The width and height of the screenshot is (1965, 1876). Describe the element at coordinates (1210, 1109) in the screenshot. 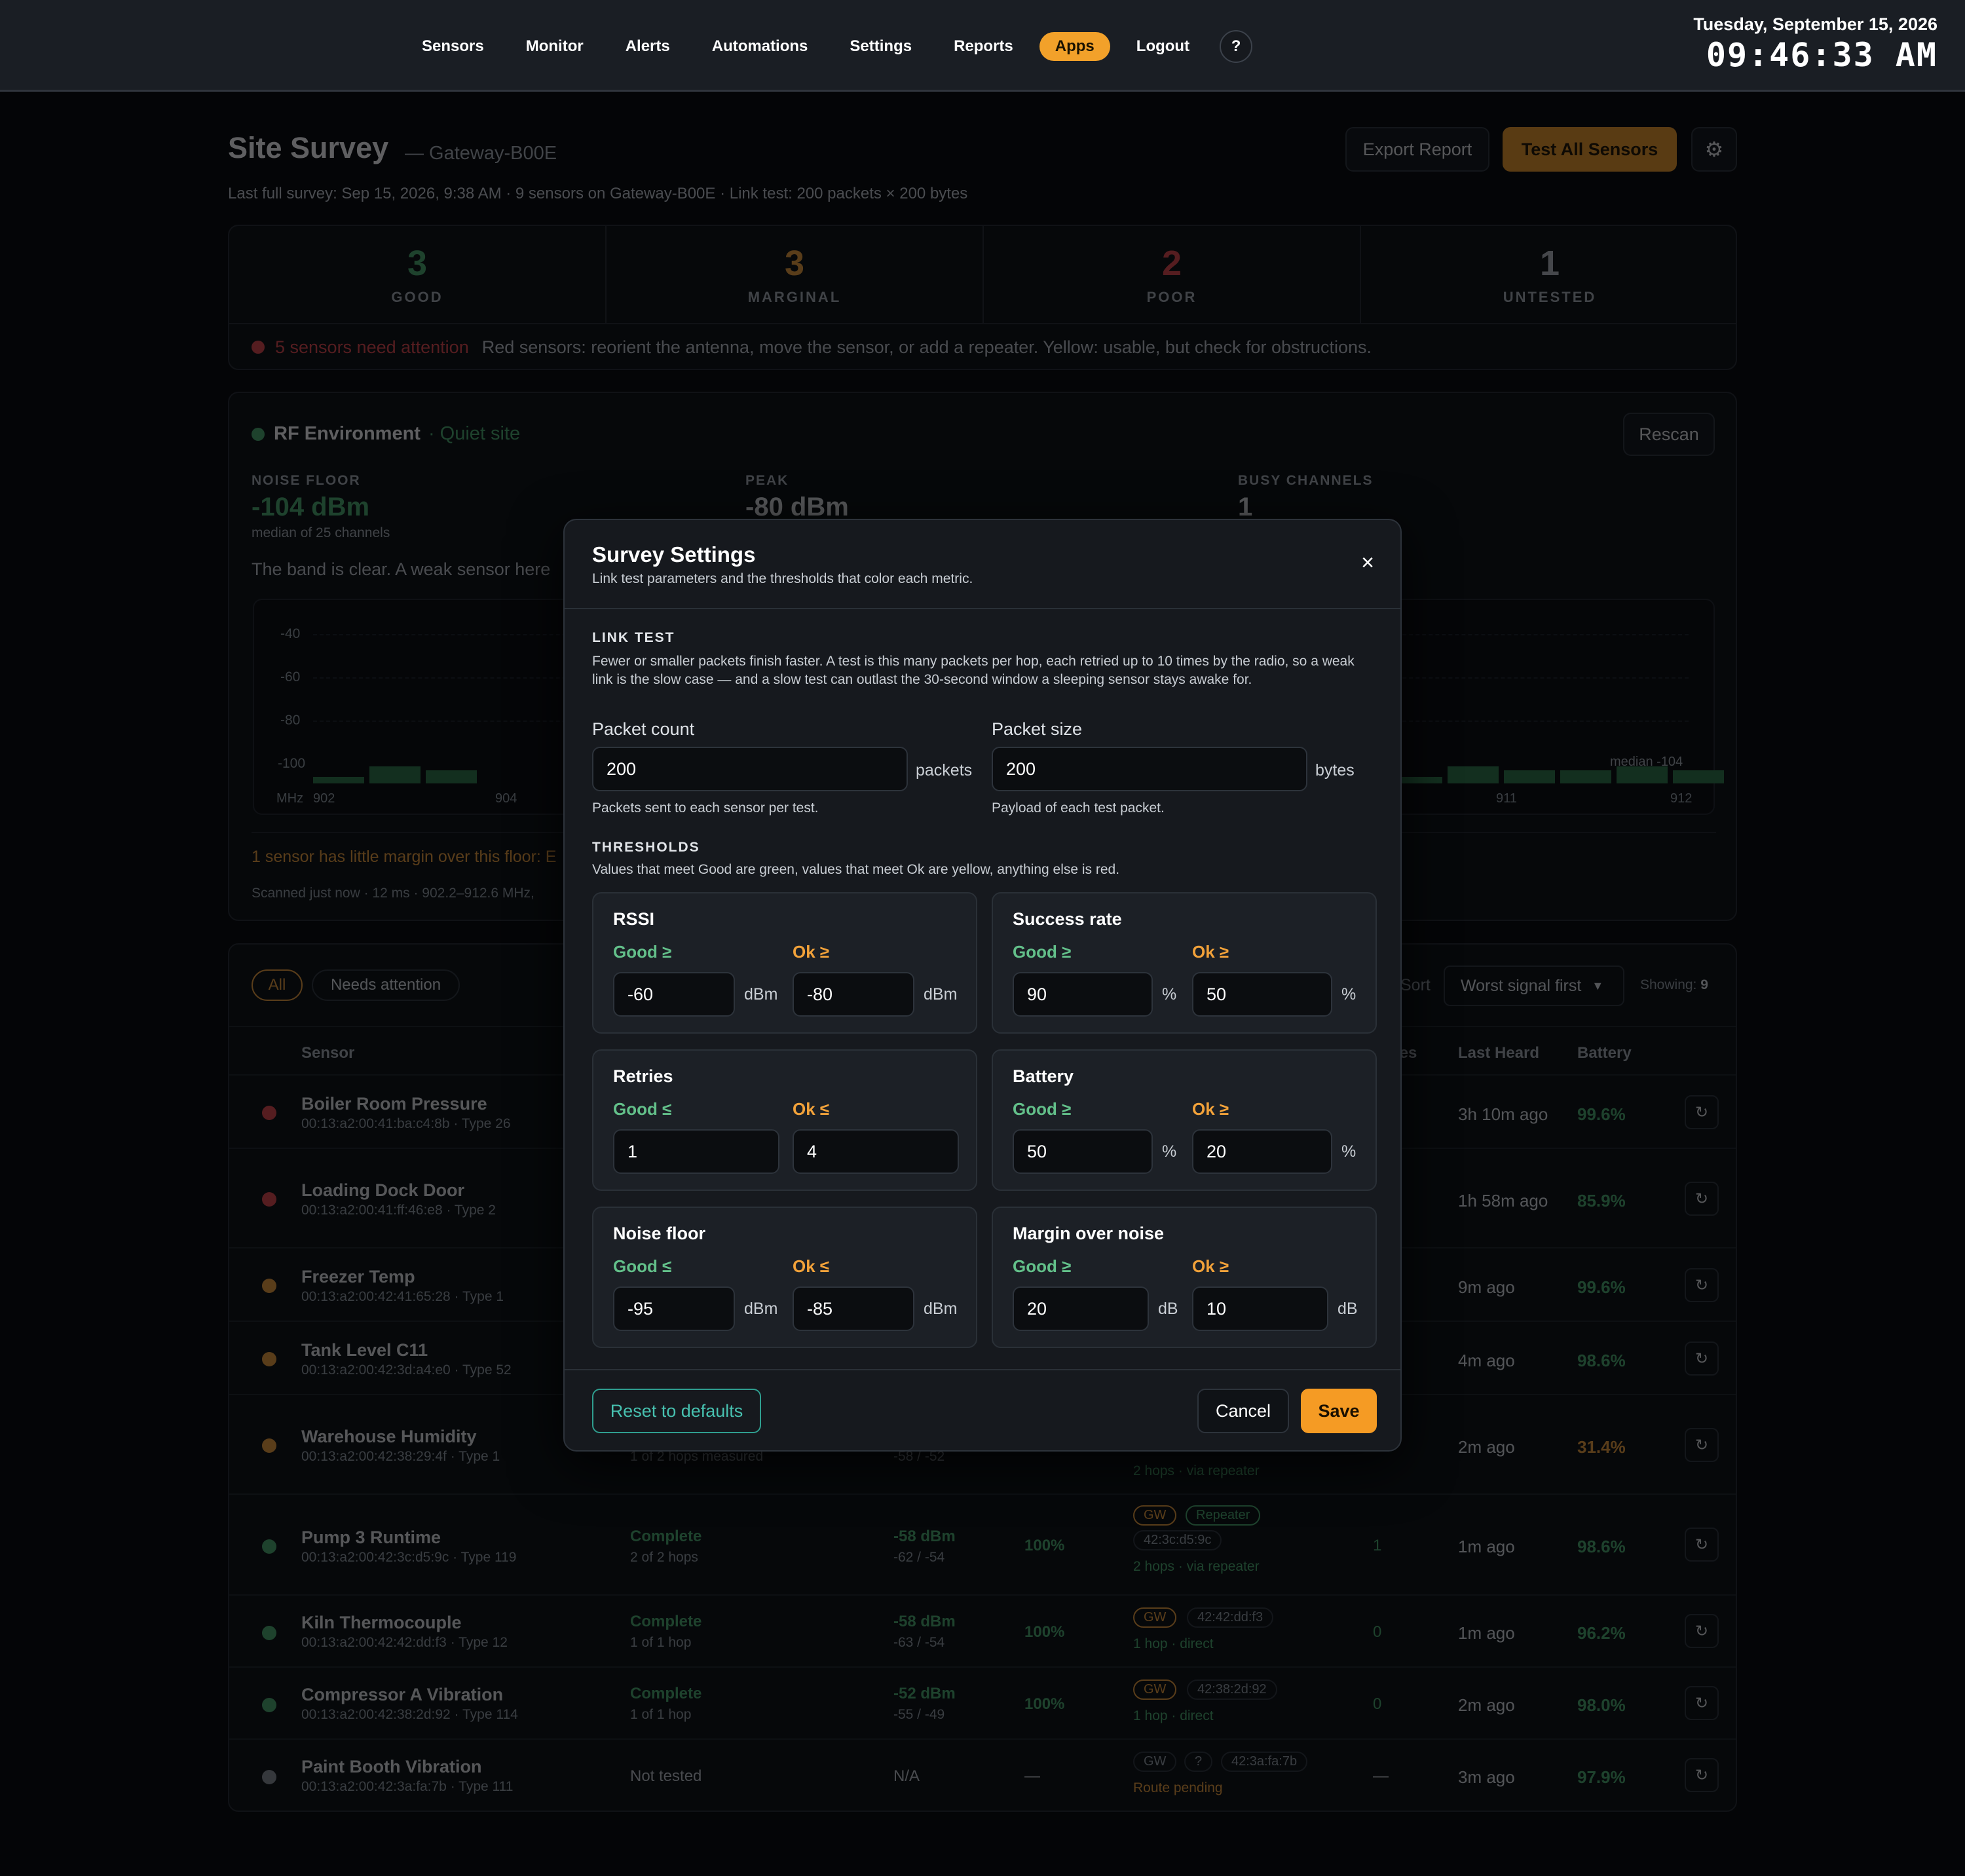

I see `ok-label: Ok ≥` at that location.